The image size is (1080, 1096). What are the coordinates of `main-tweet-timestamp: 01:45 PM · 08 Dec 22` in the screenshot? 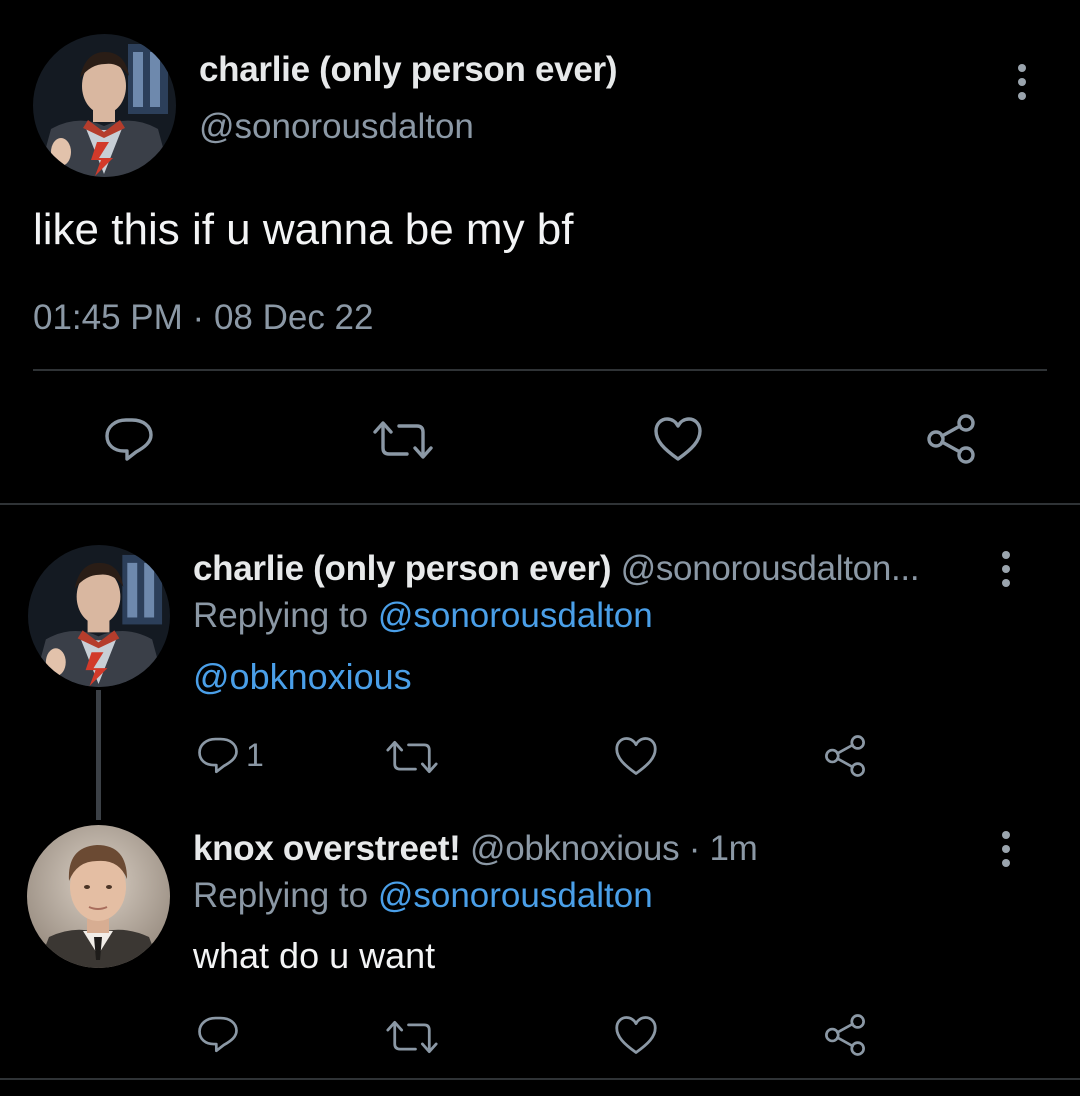 It's located at (203, 318).